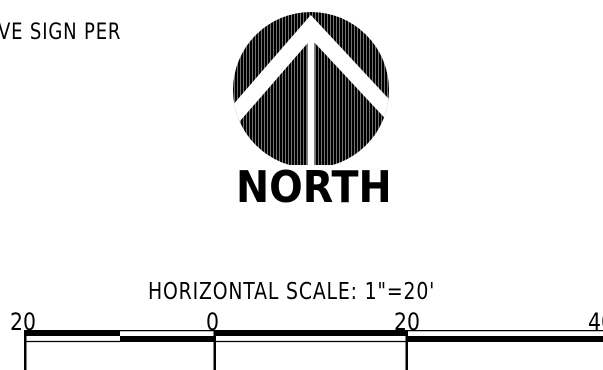 The image size is (603, 370). I want to click on north-arrow-icon, so click(311, 88).